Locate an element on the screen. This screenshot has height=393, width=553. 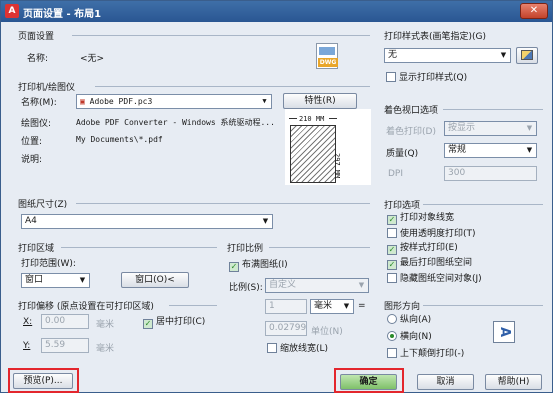
fit-to-paper-checkbox: ✓ 布满图纸(I) is located at coordinates (258, 266).